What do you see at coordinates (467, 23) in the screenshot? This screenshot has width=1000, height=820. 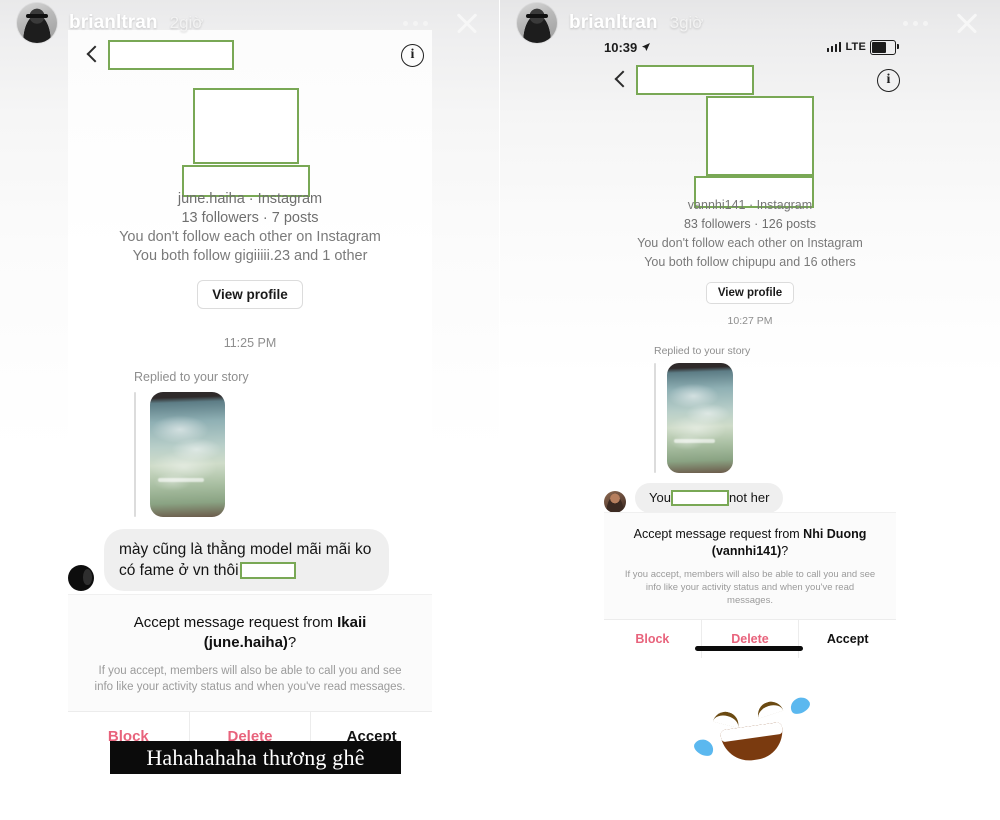 I see `close-icon` at bounding box center [467, 23].